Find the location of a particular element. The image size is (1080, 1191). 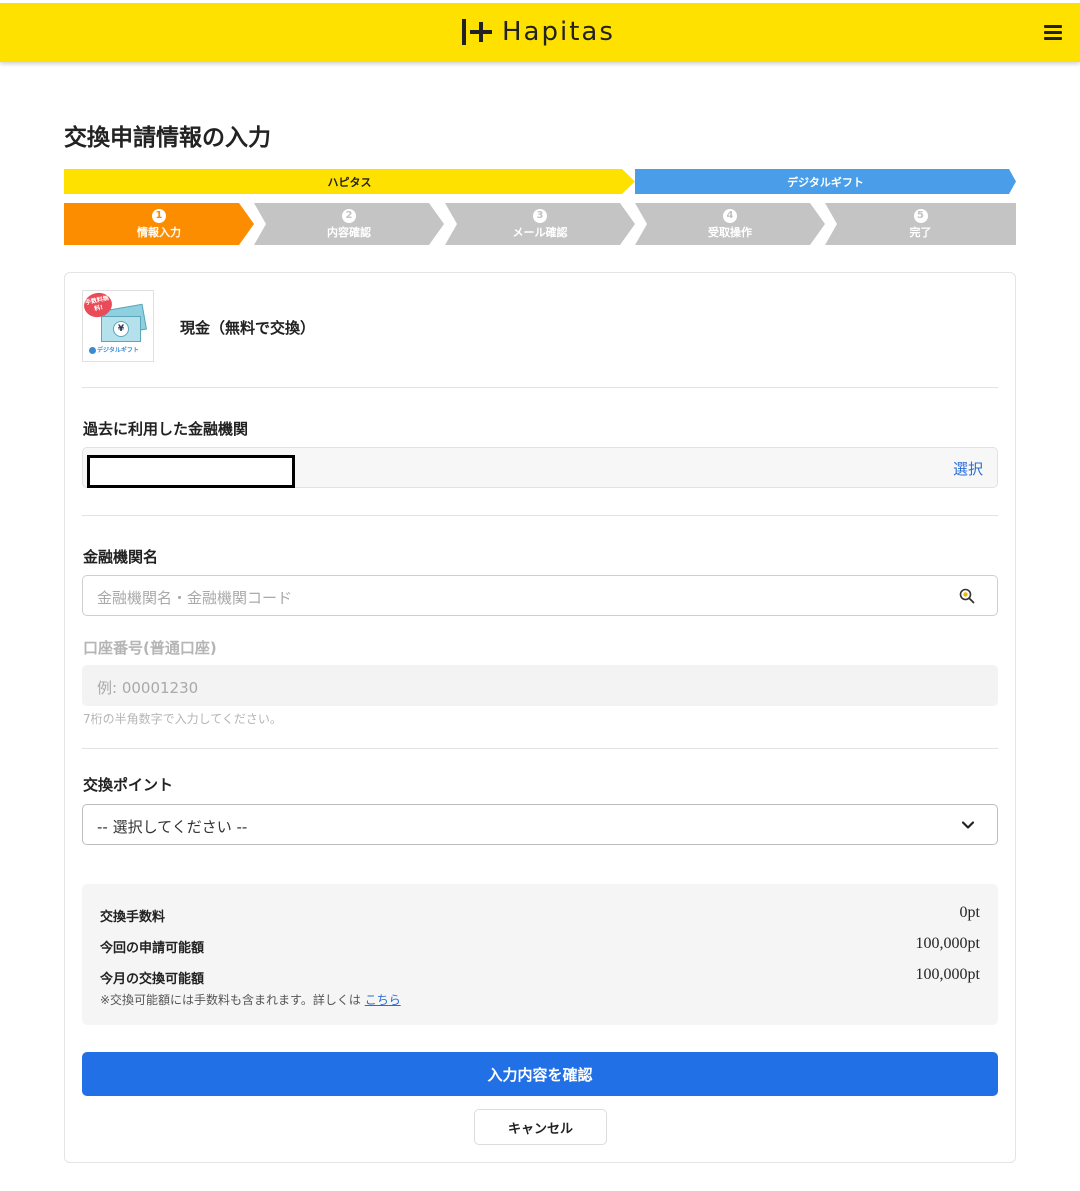

step-5: 5 完了 is located at coordinates (920, 224).